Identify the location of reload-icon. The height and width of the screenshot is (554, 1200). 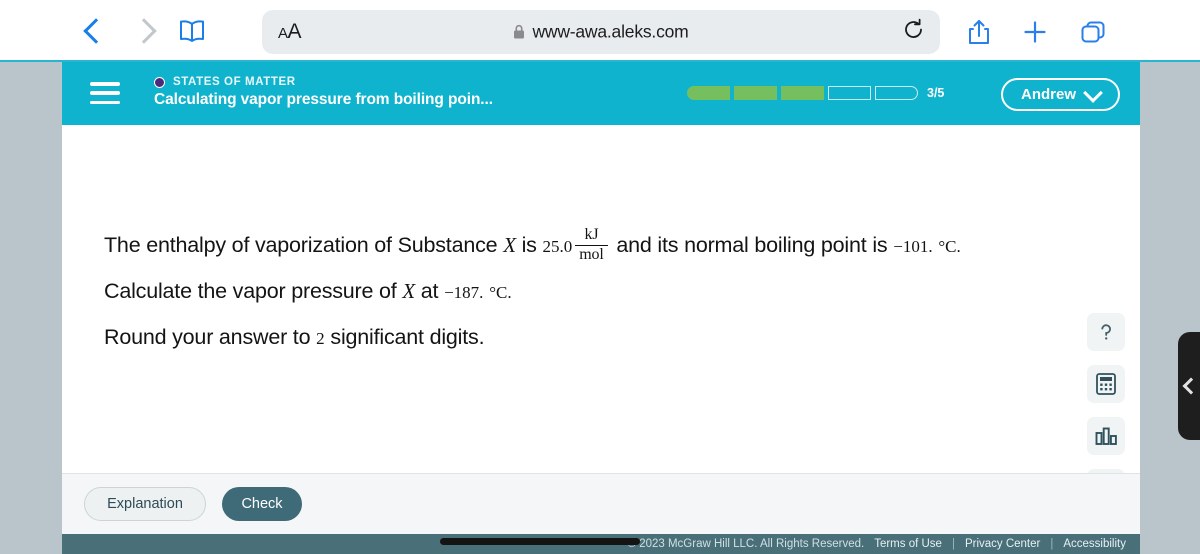
(913, 28).